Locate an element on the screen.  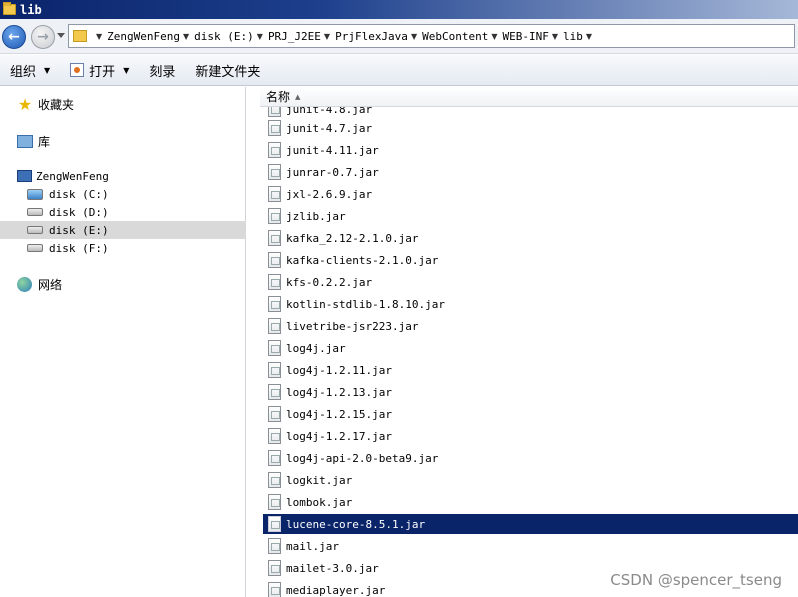
sidebar-item-drive-e: disk (E:) is located at coordinates (123, 230).